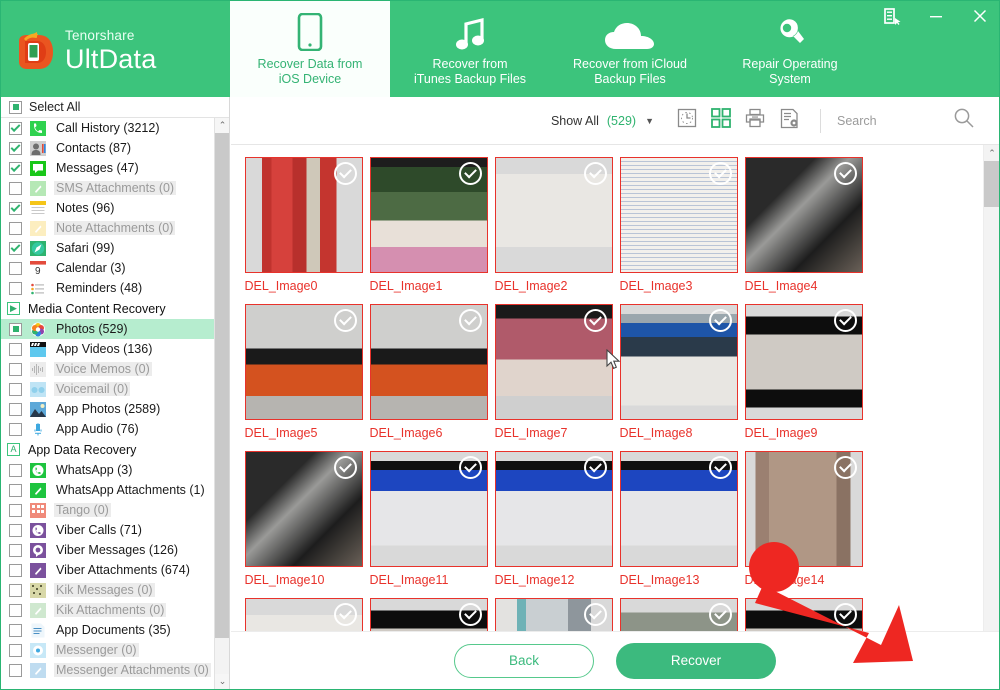  I want to click on tab-recover-from-itunes-backup: Recover from iTunes Backup Files, so click(470, 49).